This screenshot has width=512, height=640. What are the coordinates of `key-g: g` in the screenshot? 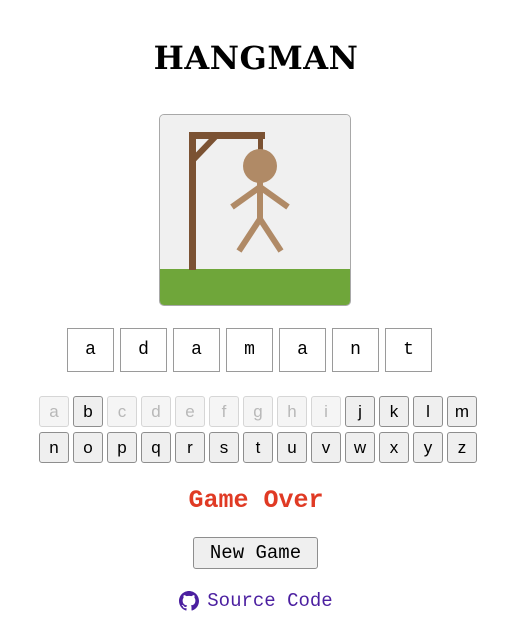 It's located at (258, 411).